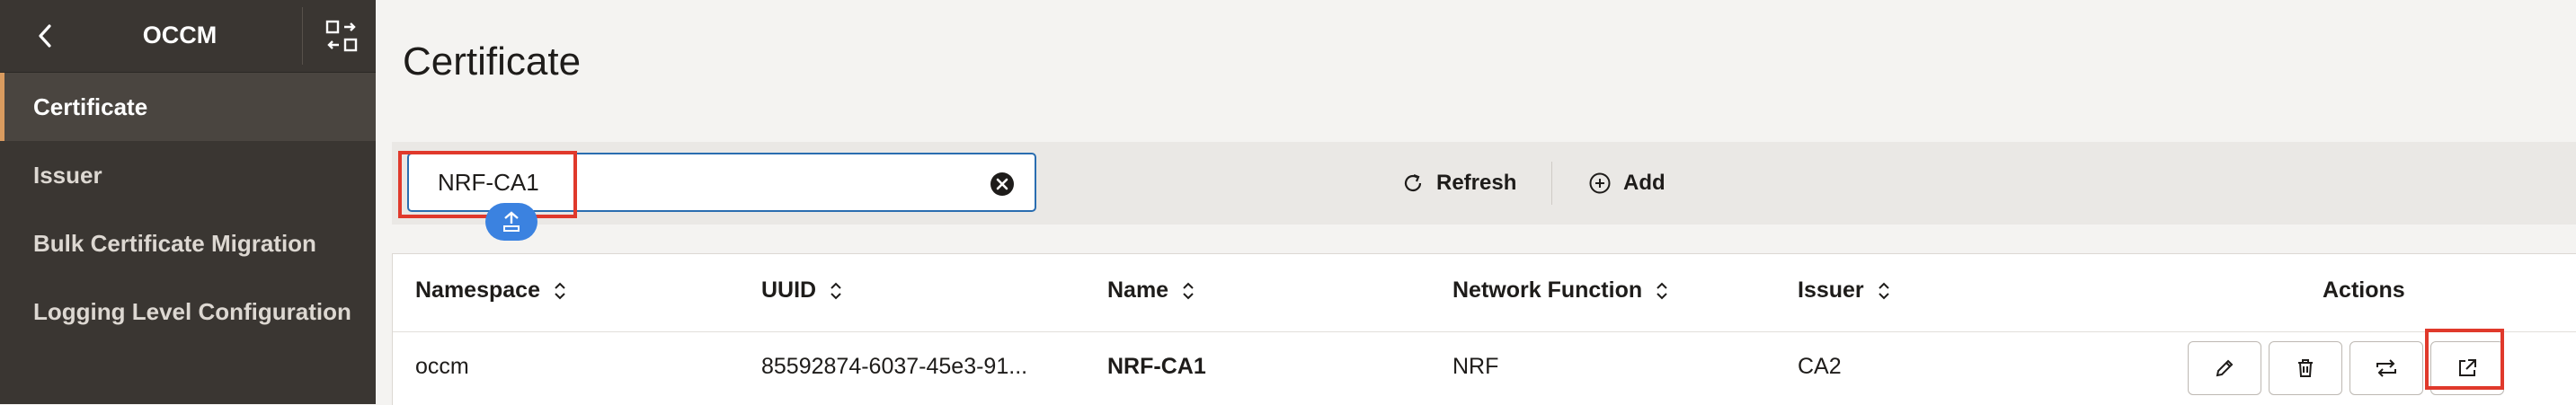 This screenshot has width=2576, height=405. What do you see at coordinates (302, 36) in the screenshot?
I see `header-divider` at bounding box center [302, 36].